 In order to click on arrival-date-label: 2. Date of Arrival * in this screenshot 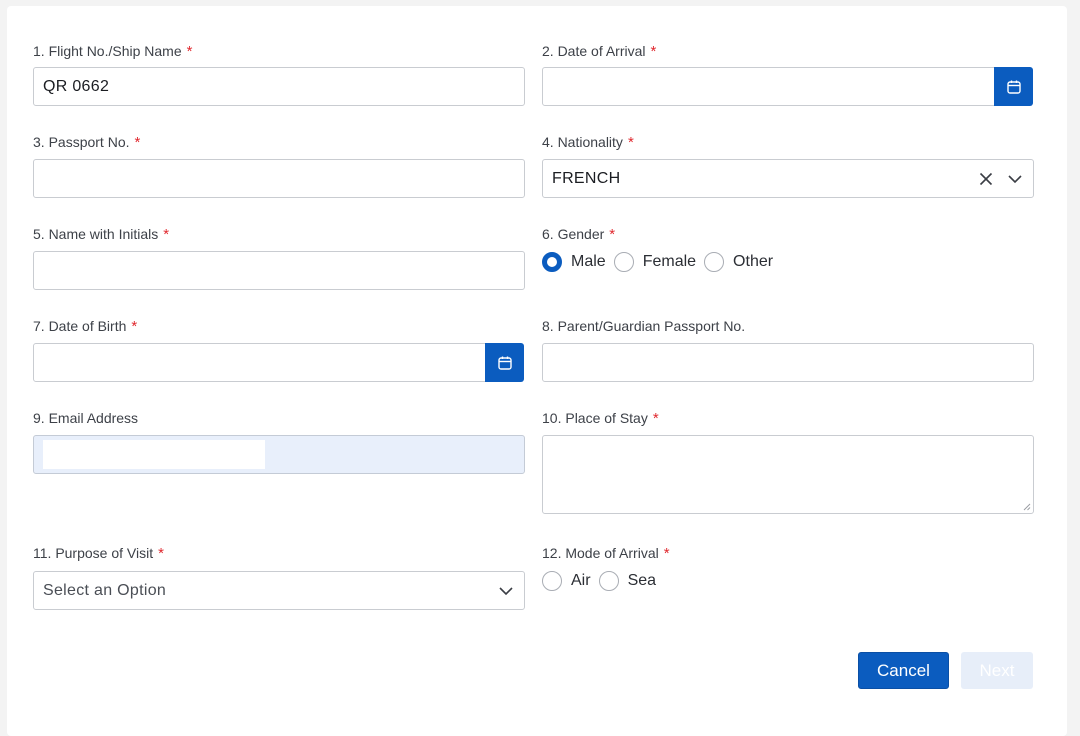, I will do `click(599, 51)`.